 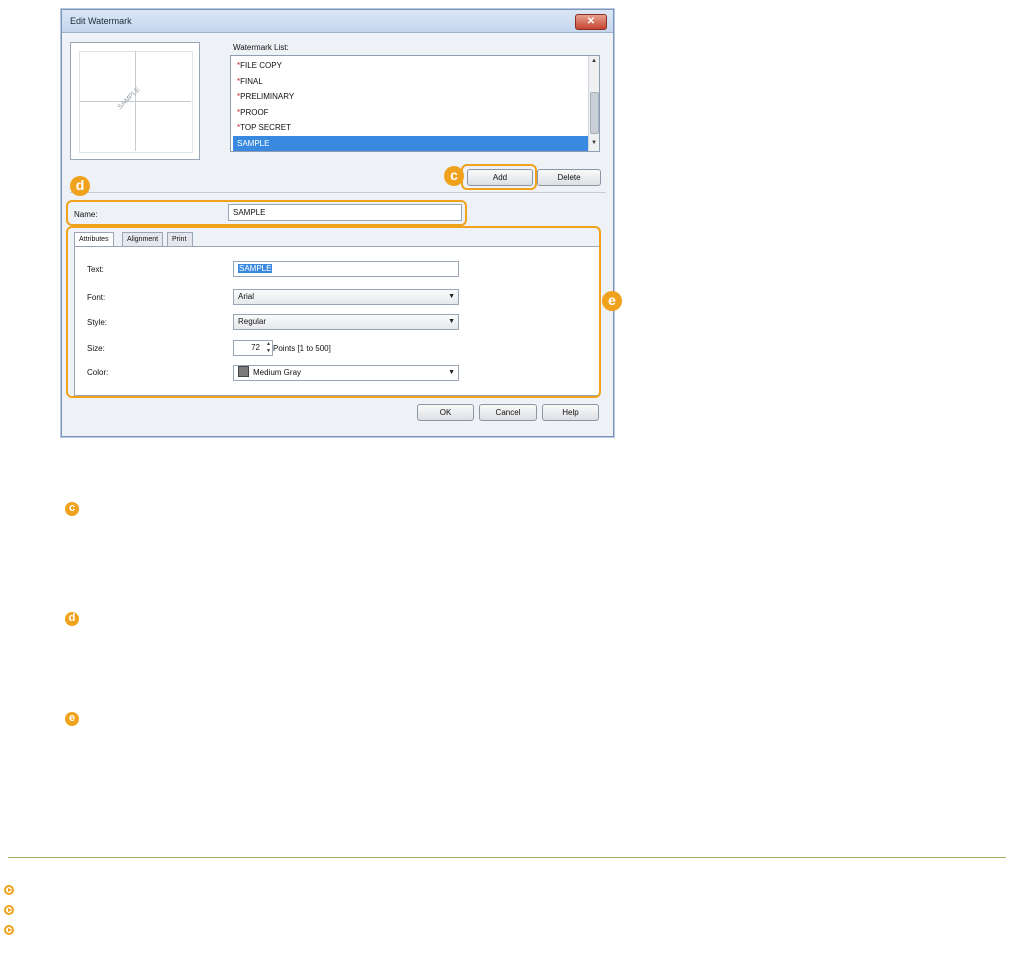 I want to click on footer-divider, so click(x=507, y=857).